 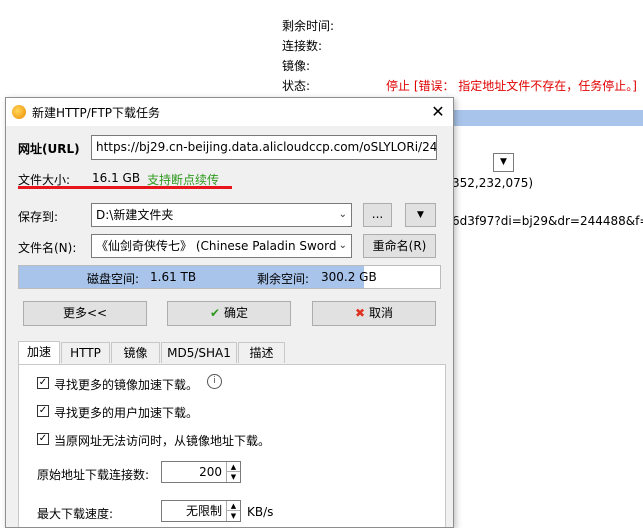 I want to click on status-error-text: 停止 [错误： 指定地址文件不存在，任务停止。], so click(x=511, y=86).